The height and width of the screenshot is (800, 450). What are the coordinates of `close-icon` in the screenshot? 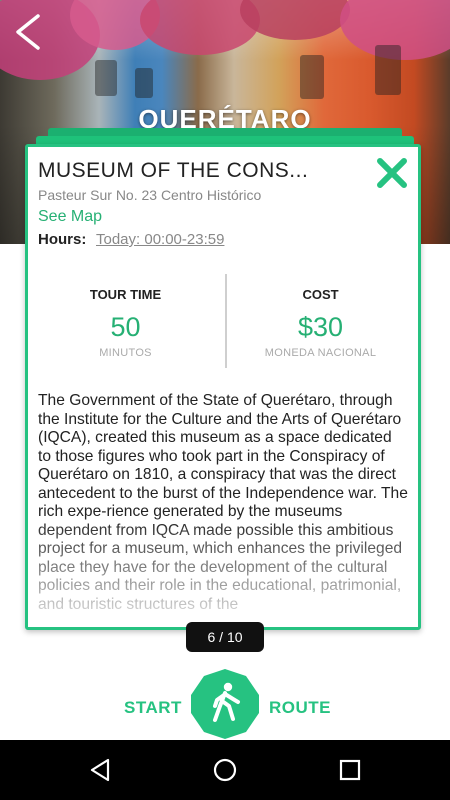 It's located at (392, 173).